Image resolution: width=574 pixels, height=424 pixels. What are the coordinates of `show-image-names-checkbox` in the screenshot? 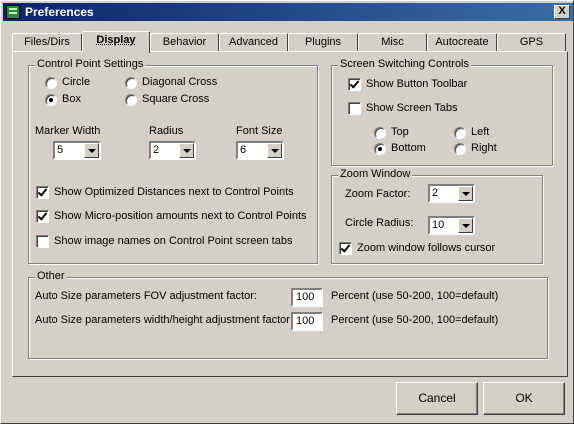 It's located at (42, 241).